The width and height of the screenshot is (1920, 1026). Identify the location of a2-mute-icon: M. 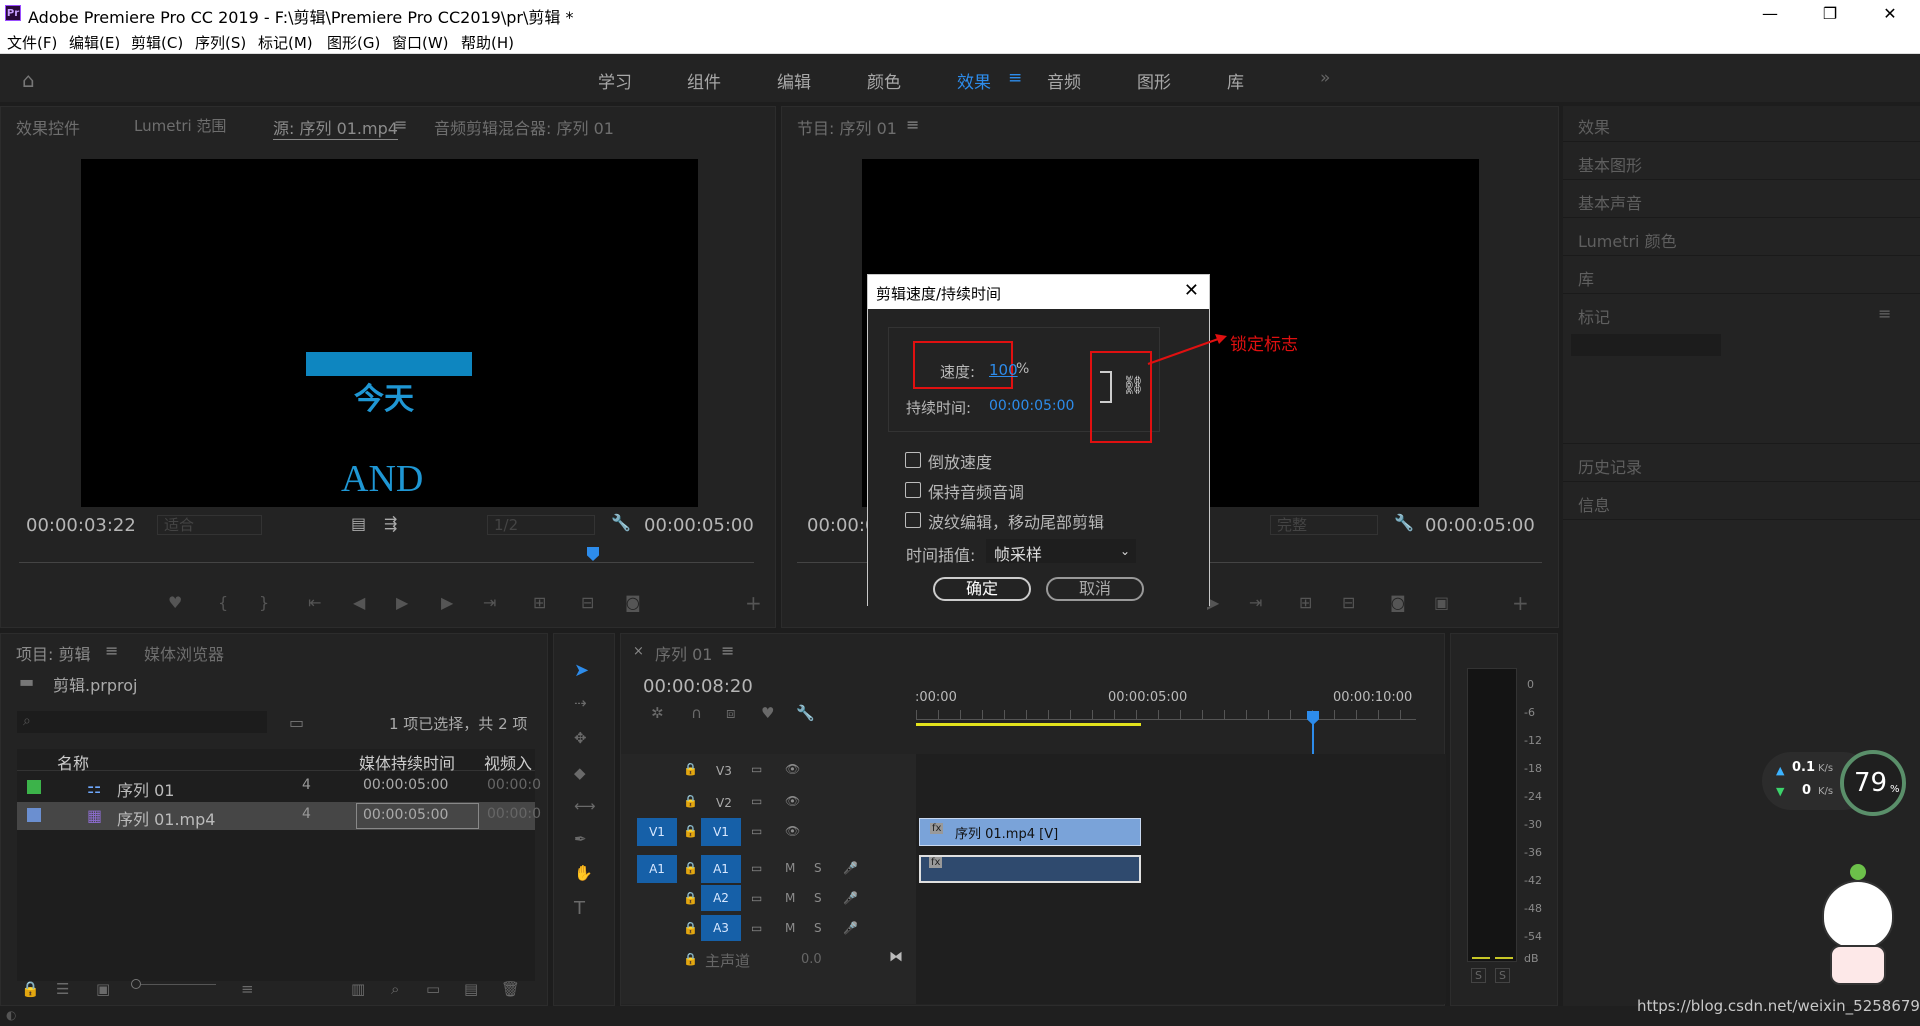
(790, 898).